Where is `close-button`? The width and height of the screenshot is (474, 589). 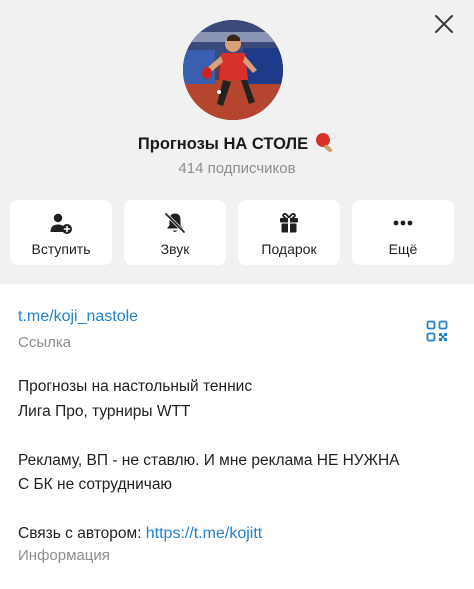
close-button is located at coordinates (444, 24).